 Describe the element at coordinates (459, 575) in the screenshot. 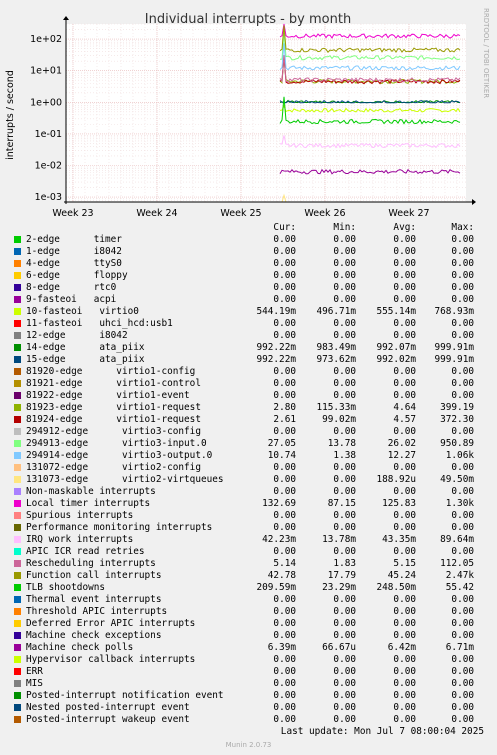

I see `value-max: 2.47k` at that location.